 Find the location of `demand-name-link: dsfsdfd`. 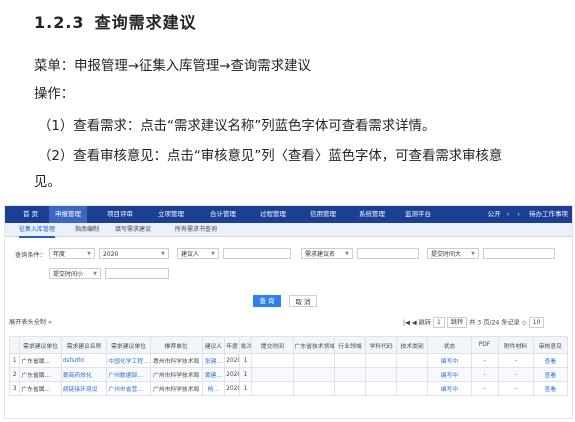

demand-name-link: dsfsdfd is located at coordinates (84, 360).